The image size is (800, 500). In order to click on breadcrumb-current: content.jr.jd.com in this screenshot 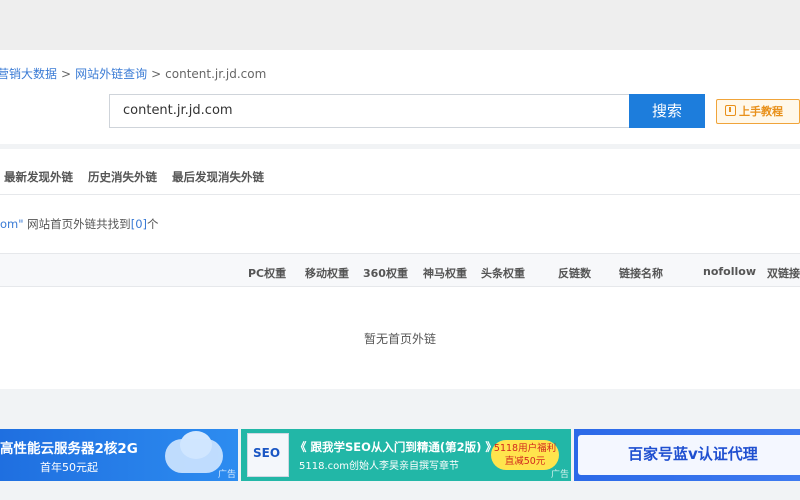, I will do `click(216, 74)`.